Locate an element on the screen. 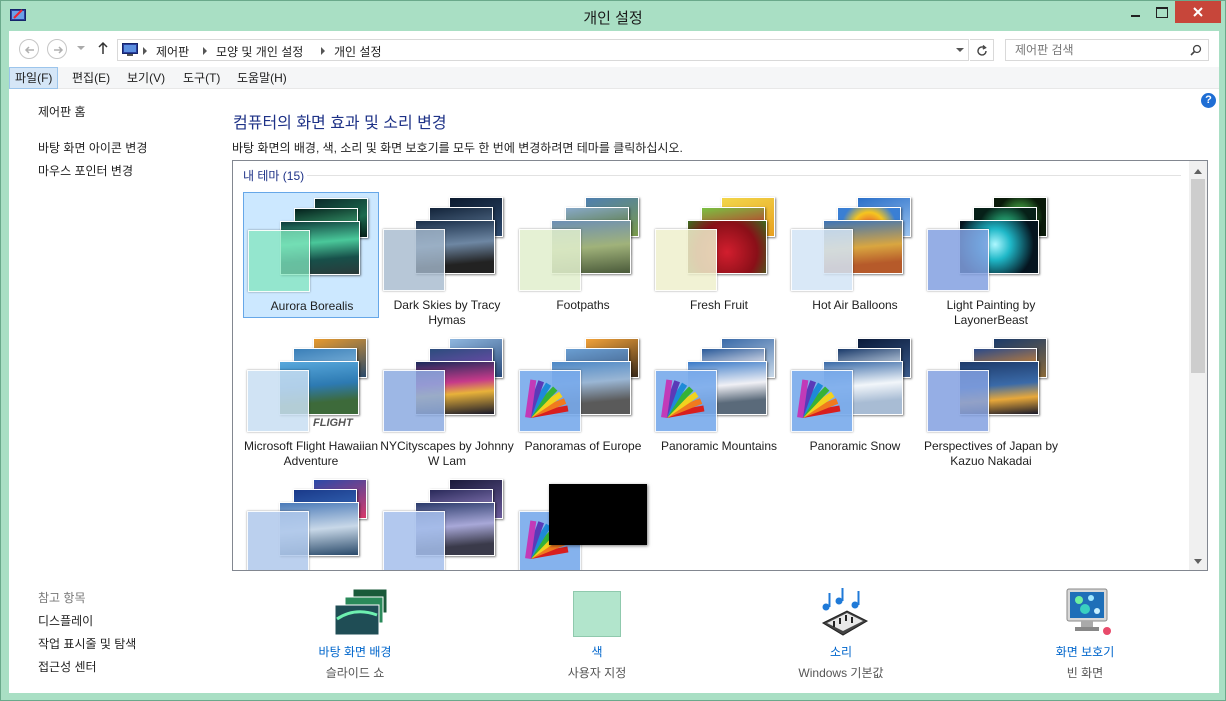  theme-label: Footpaths is located at coordinates (583, 305).